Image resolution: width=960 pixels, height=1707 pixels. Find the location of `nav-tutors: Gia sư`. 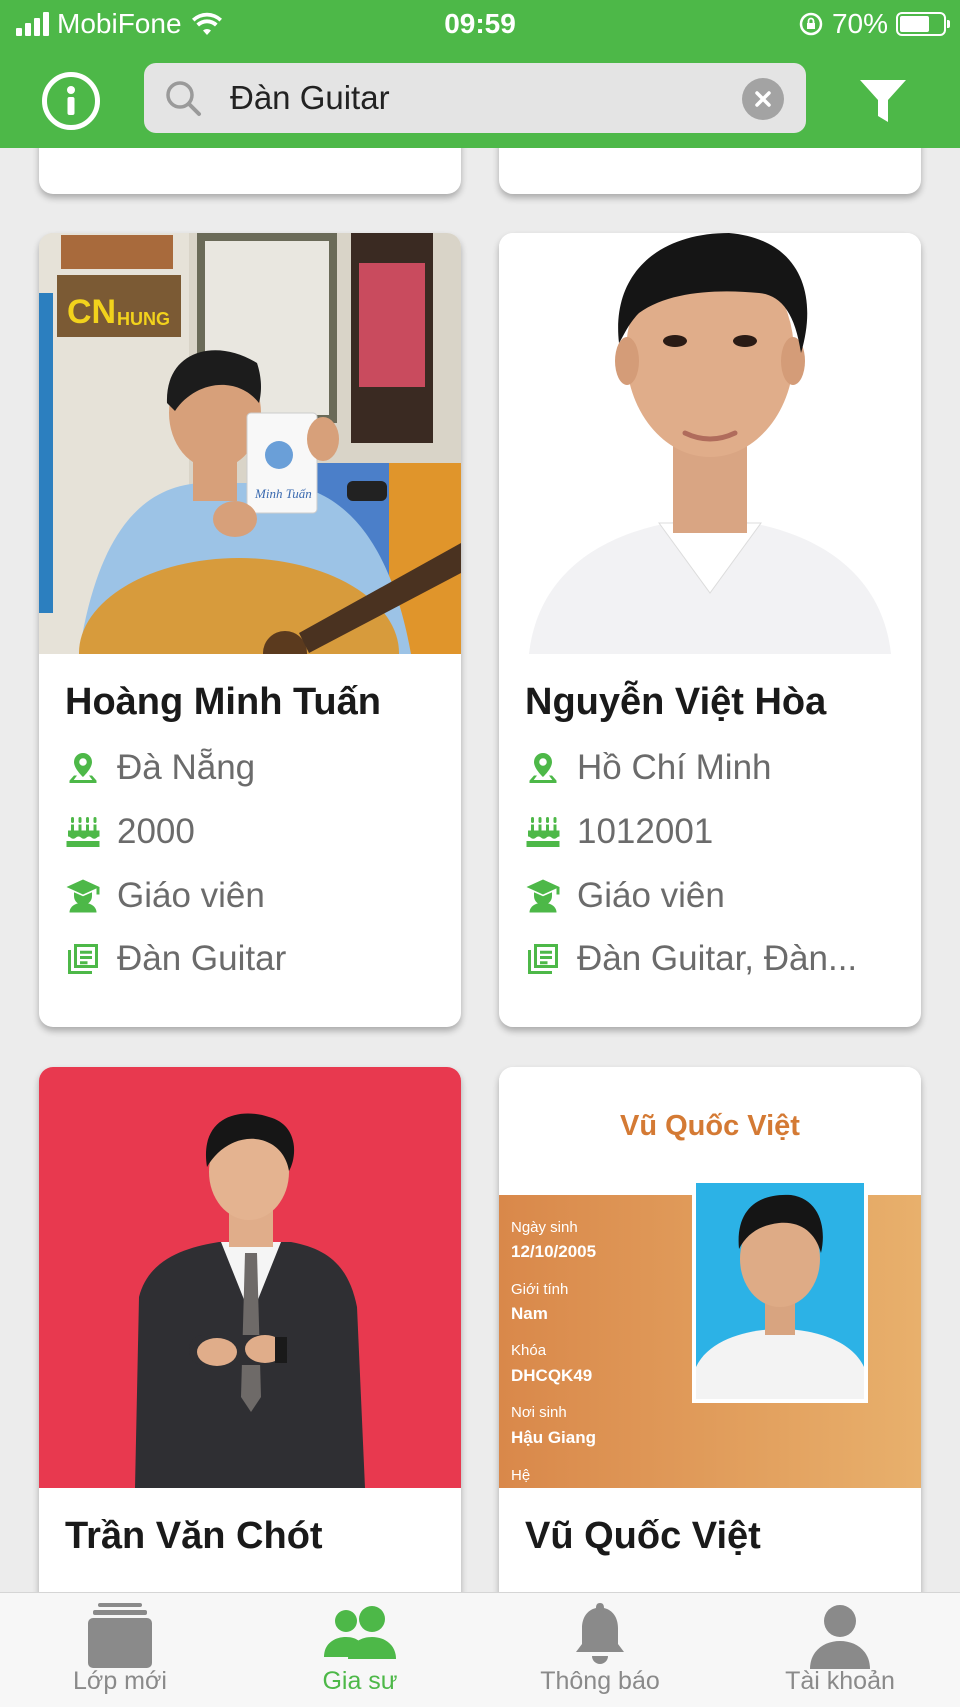

nav-tutors: Gia sư is located at coordinates (360, 1650).